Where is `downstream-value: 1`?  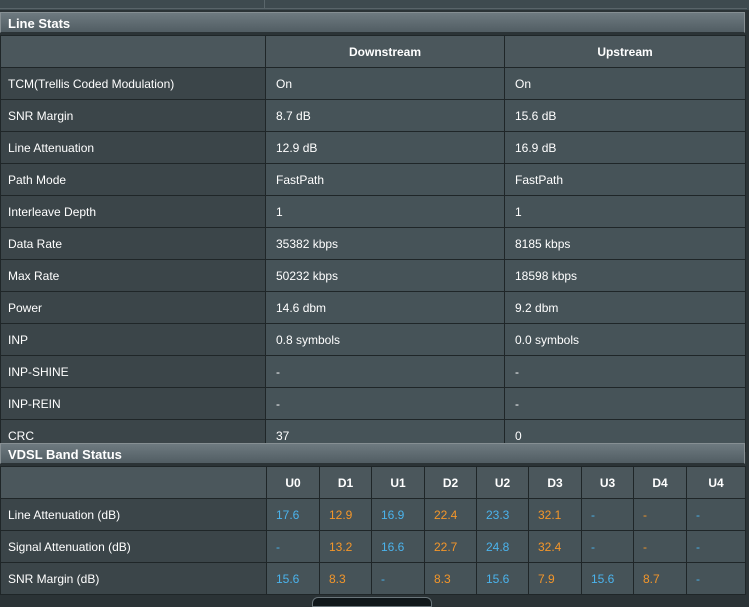 downstream-value: 1 is located at coordinates (385, 211).